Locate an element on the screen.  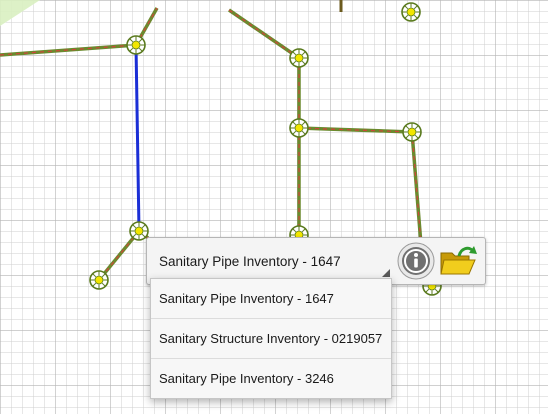
menu-item-label: Sanitary Pipe Inventory - 1647 is located at coordinates (246, 298).